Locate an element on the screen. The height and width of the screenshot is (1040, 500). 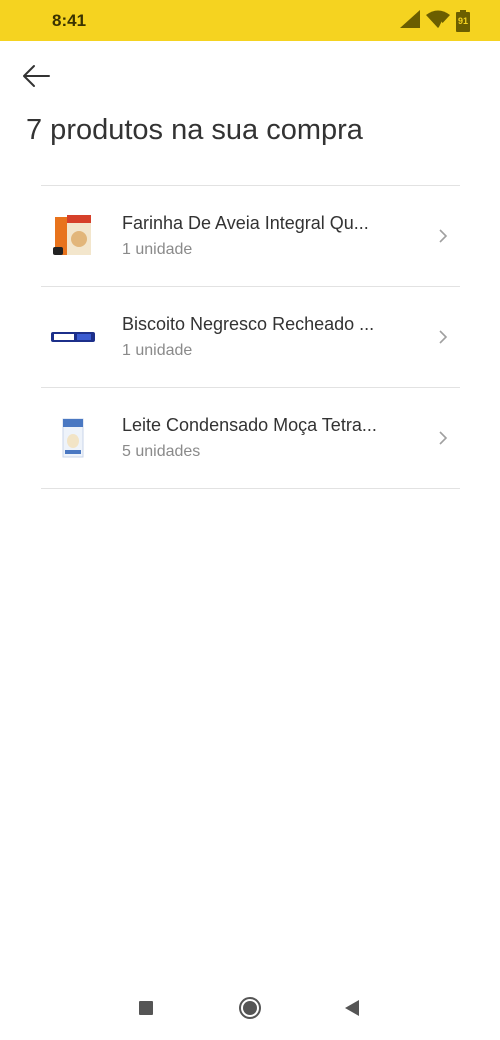
recent-apps-icon is located at coordinates (146, 1010).